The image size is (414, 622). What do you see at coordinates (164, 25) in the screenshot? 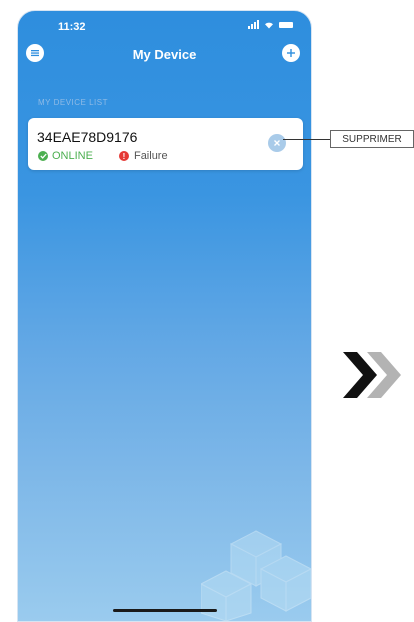
I see `status-bar: 11:32` at bounding box center [164, 25].